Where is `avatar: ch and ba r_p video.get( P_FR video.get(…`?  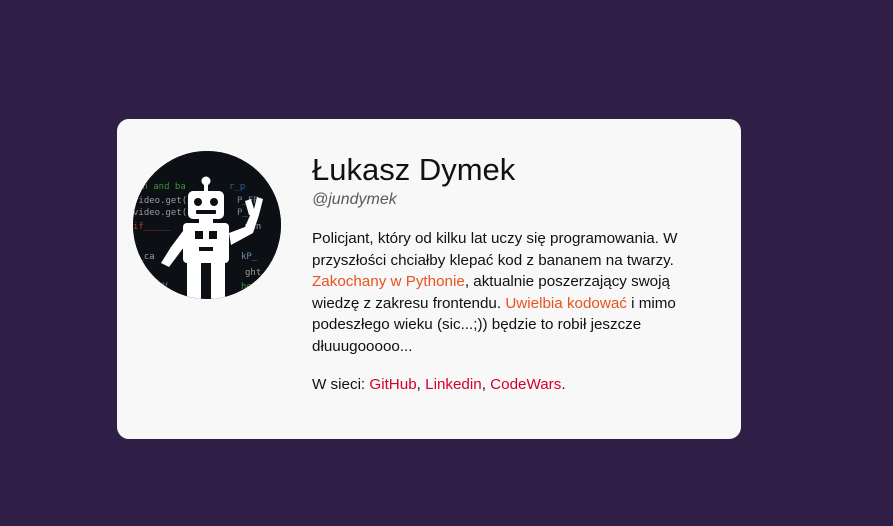
avatar: ch and ba r_p video.get( P_FR video.get(… is located at coordinates (207, 225).